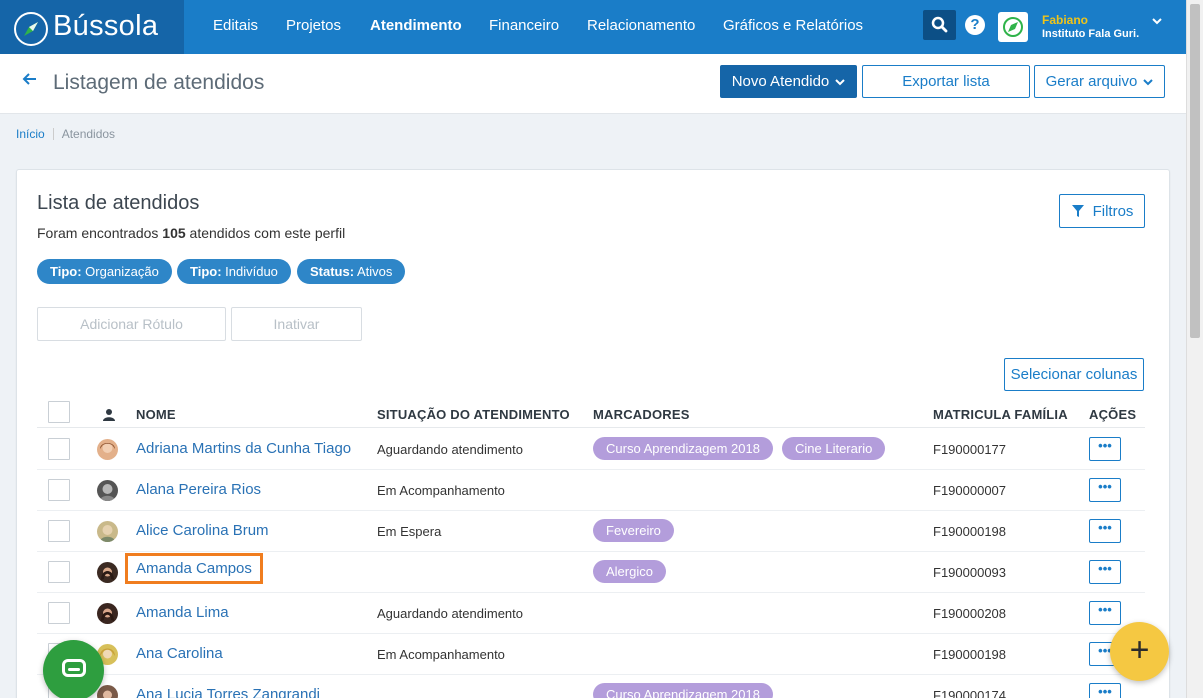 This screenshot has height=698, width=1203. Describe the element at coordinates (106, 26) in the screenshot. I see `app-name: Bússola` at that location.